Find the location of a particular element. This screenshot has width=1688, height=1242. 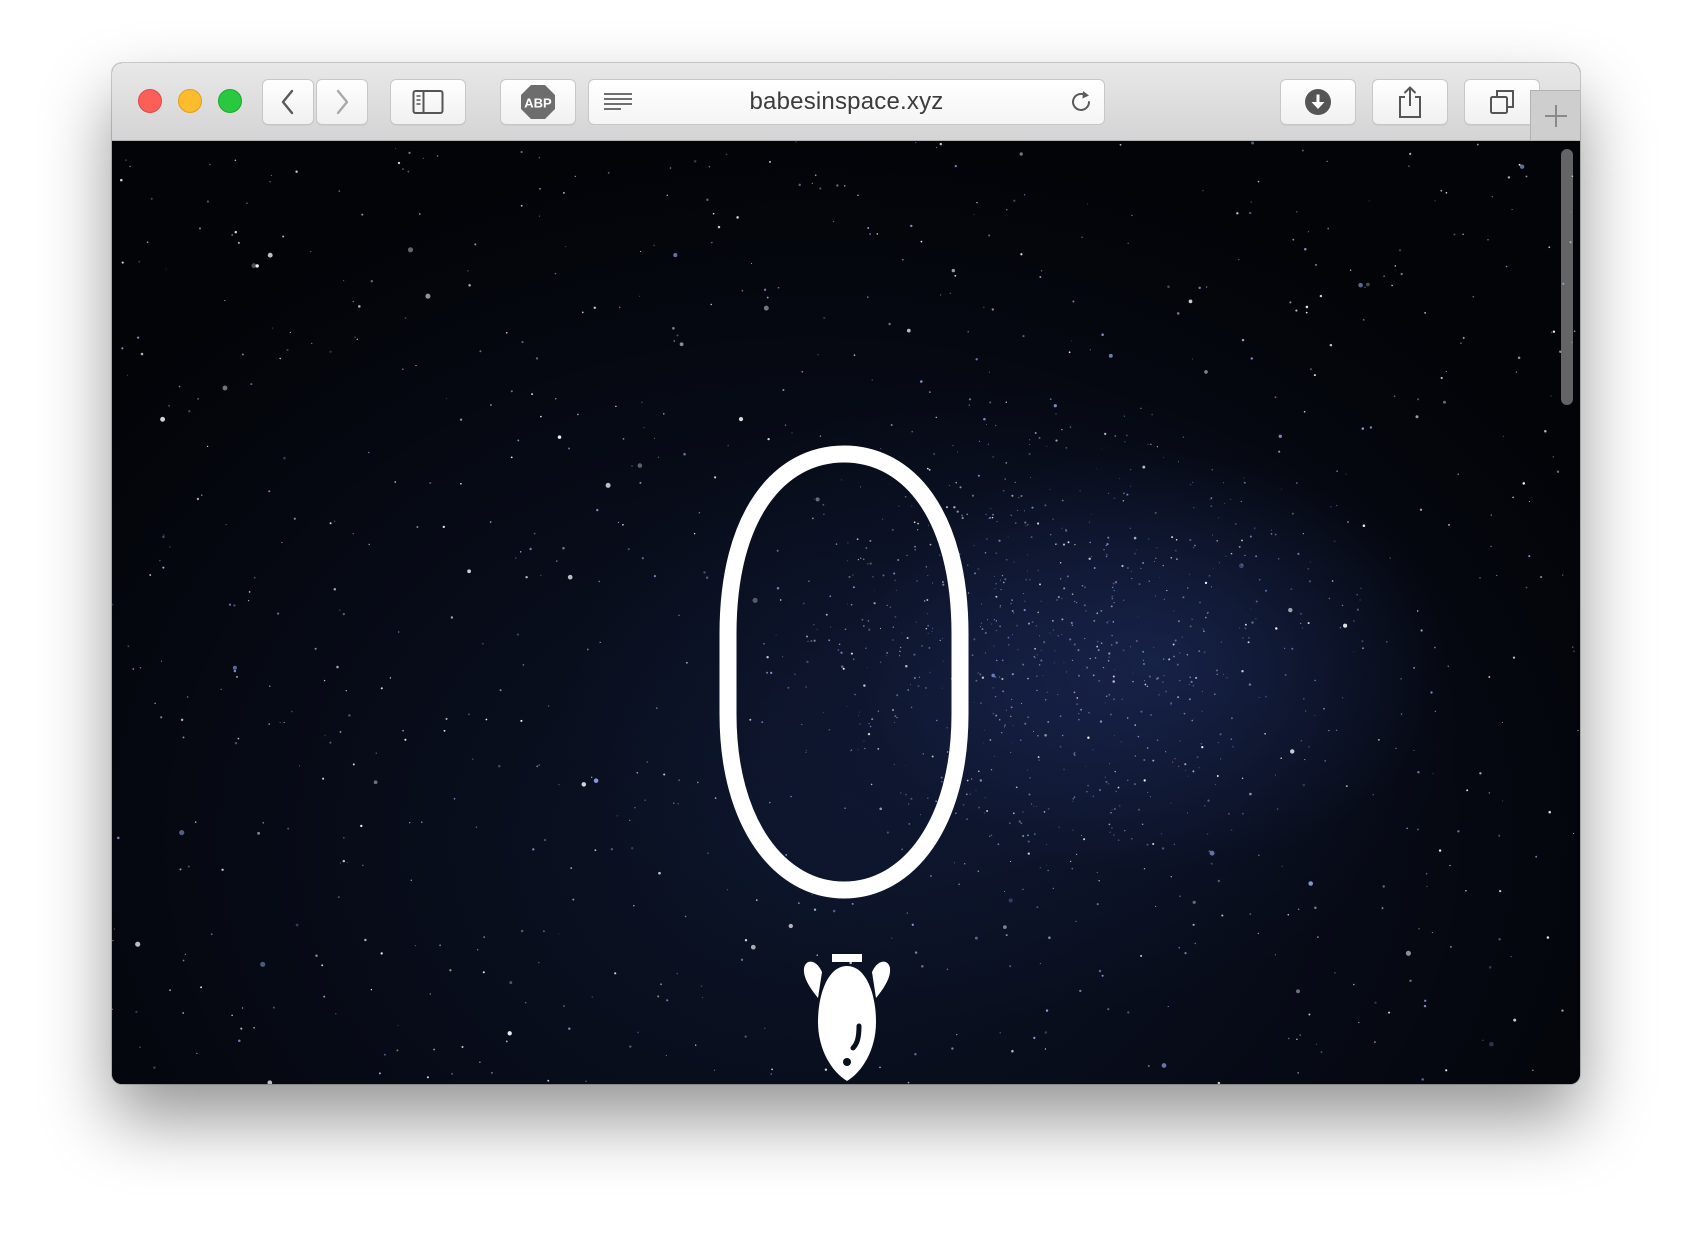

adblock-button: ABP is located at coordinates (538, 102).